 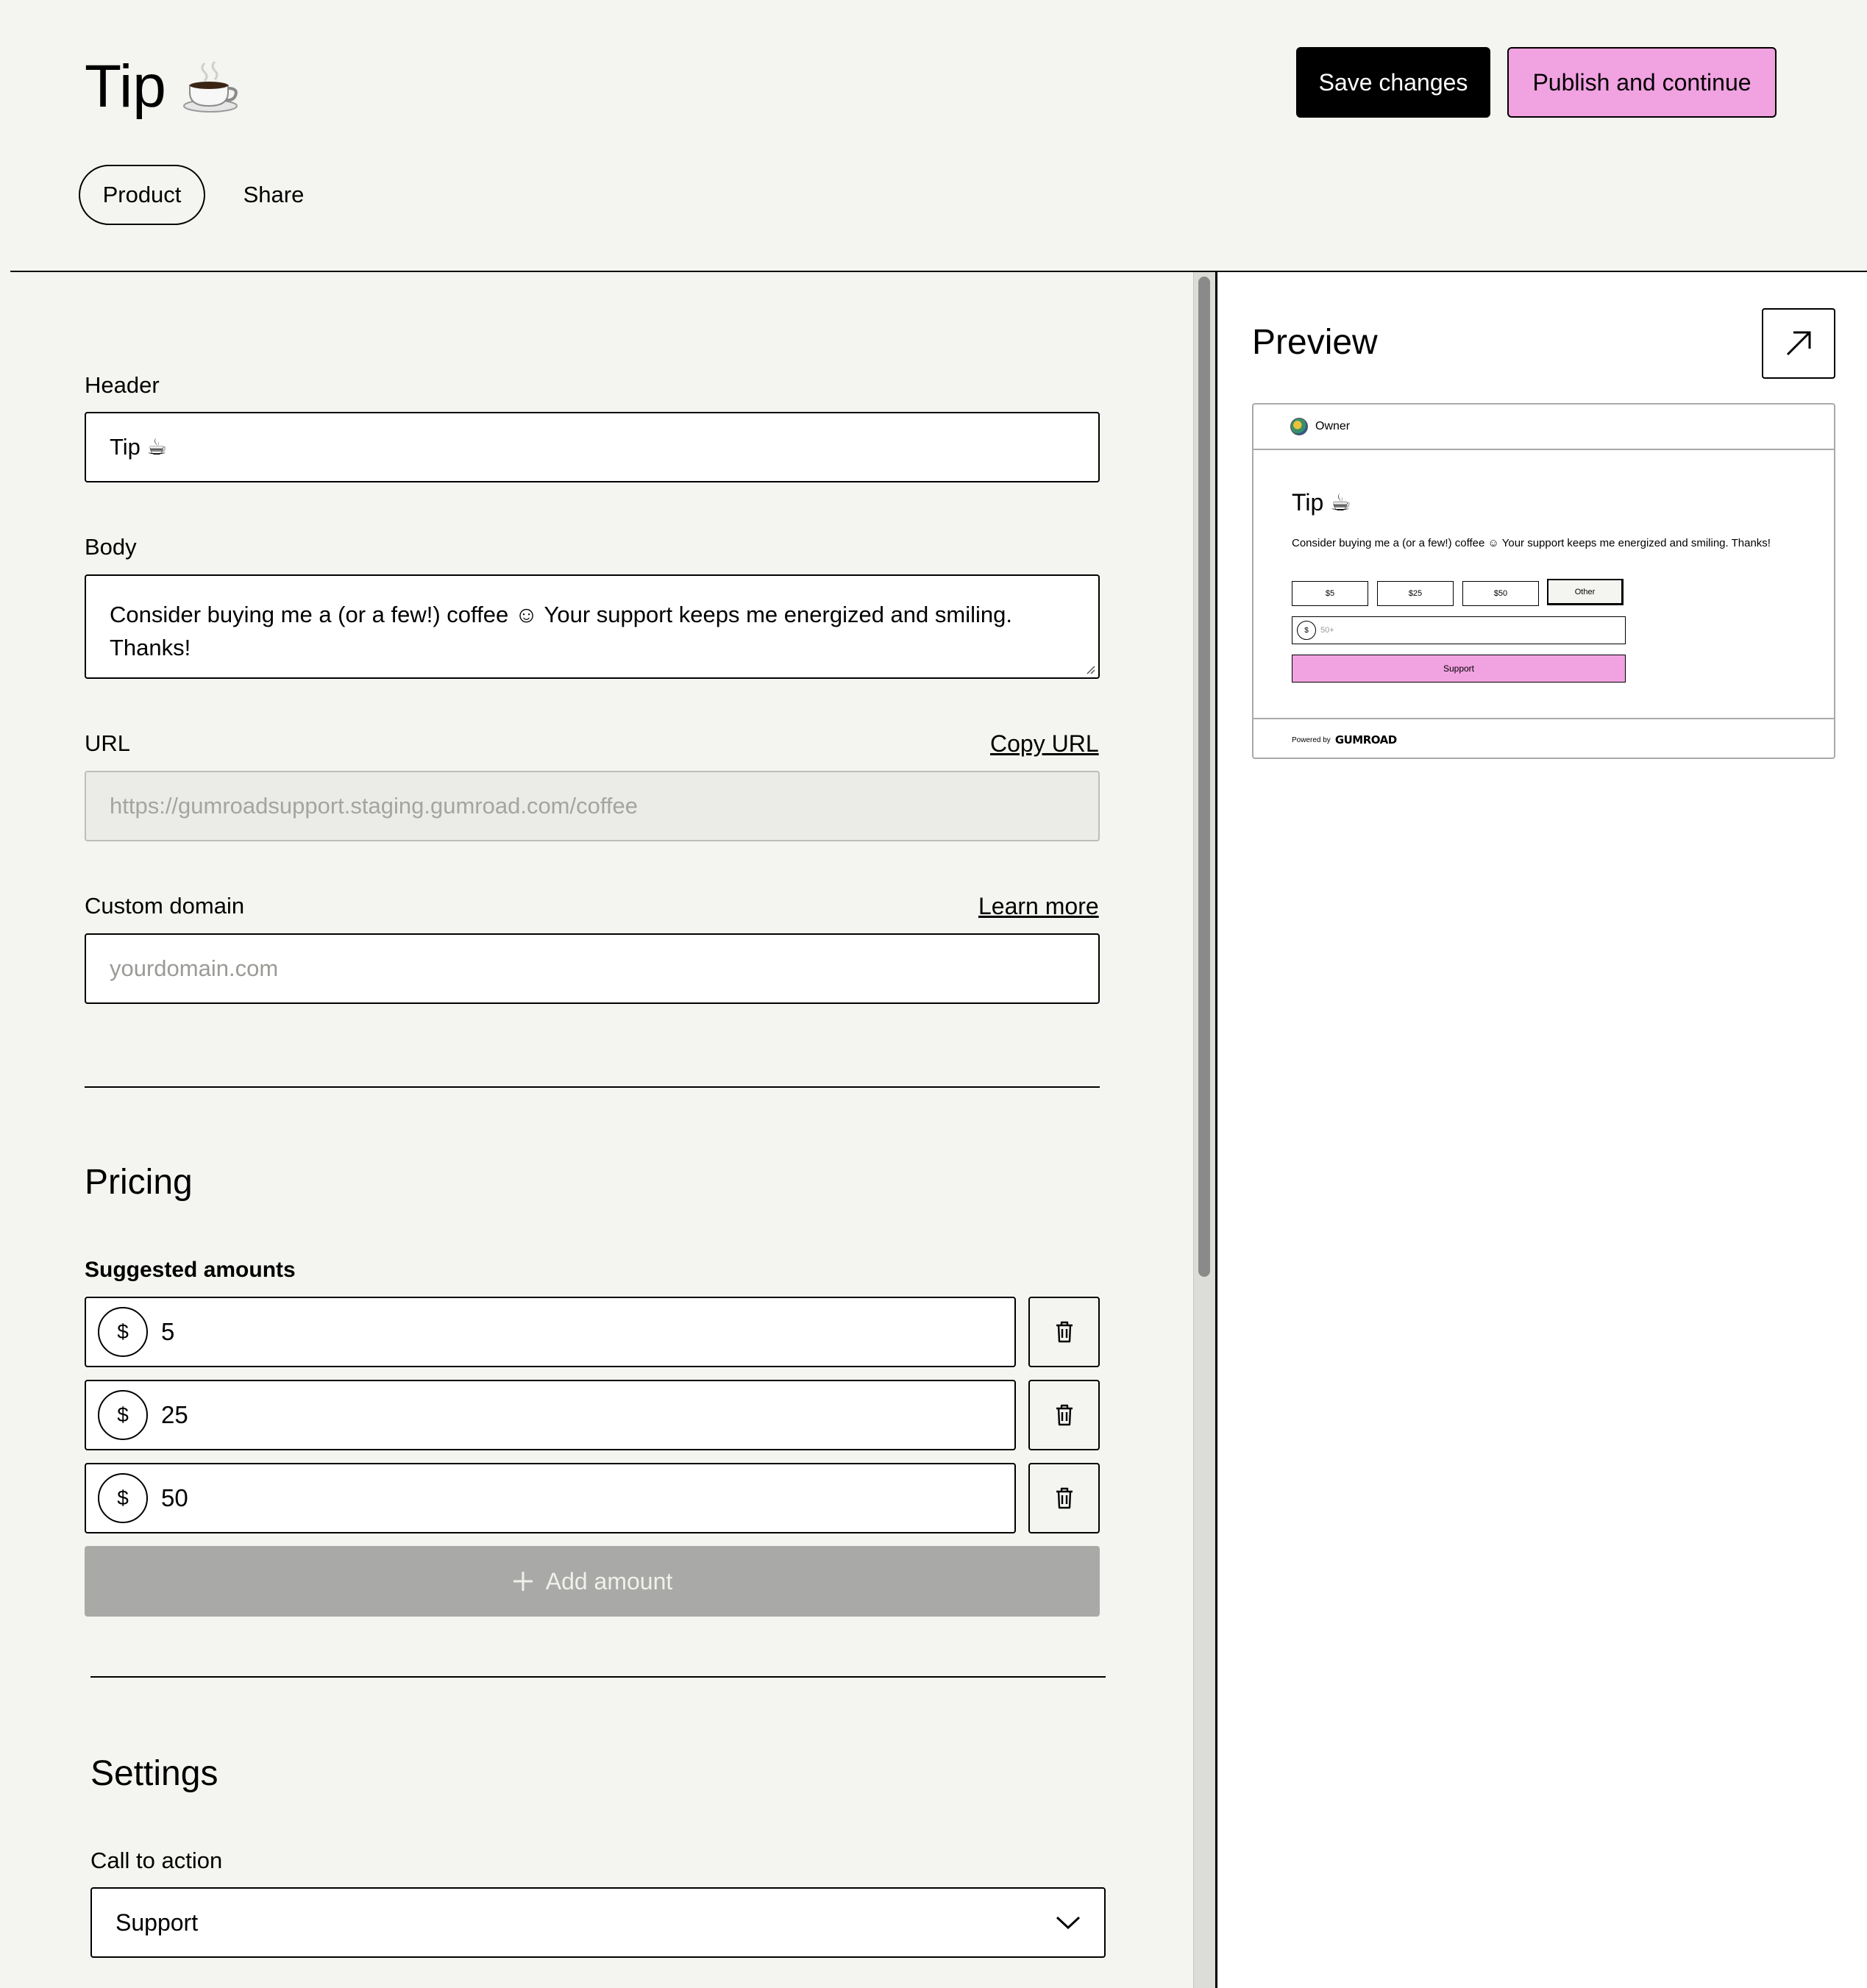 I want to click on learn-more-link: Learn more, so click(x=1038, y=906).